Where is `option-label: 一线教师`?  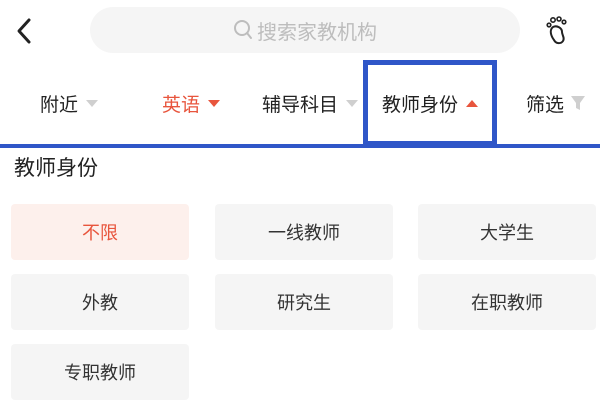
option-label: 一线教师 is located at coordinates (304, 233).